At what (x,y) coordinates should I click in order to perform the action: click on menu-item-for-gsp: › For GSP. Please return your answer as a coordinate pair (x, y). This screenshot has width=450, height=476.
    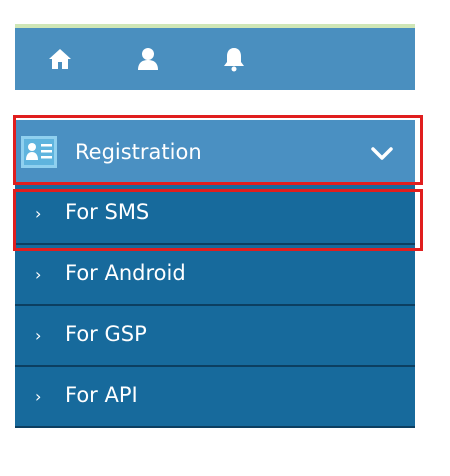
    Looking at the image, I should click on (215, 336).